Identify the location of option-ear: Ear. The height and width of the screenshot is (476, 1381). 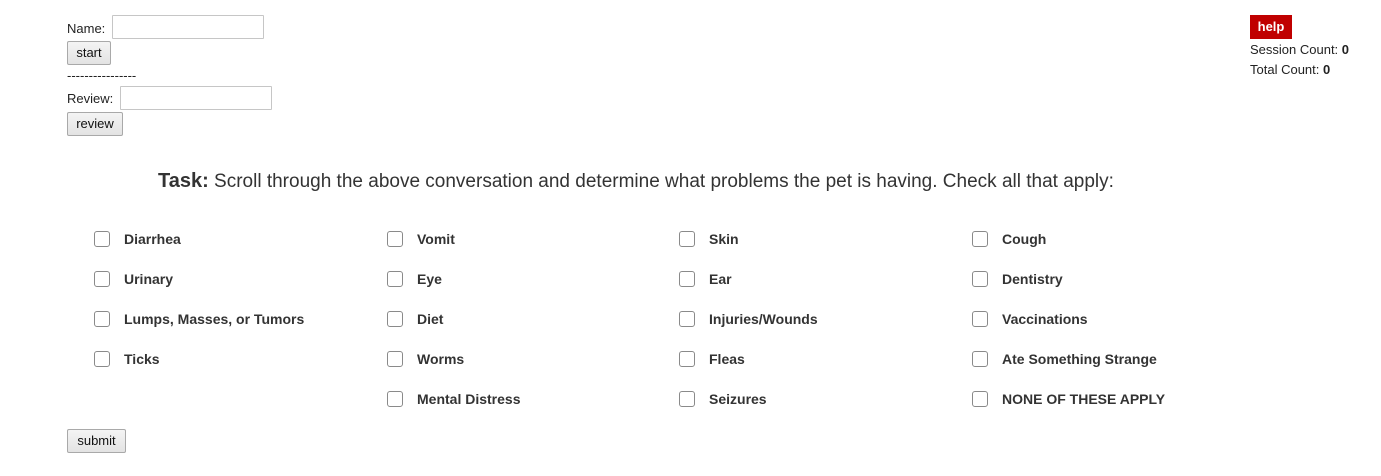
(705, 279).